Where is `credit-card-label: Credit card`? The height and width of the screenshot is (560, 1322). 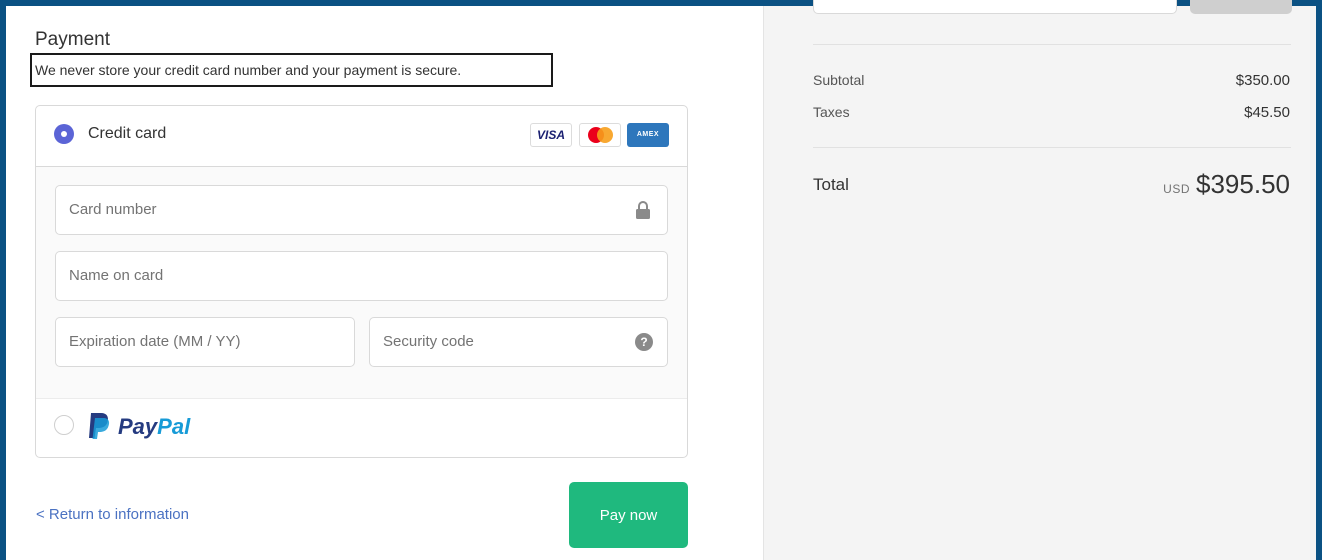 credit-card-label: Credit card is located at coordinates (127, 133).